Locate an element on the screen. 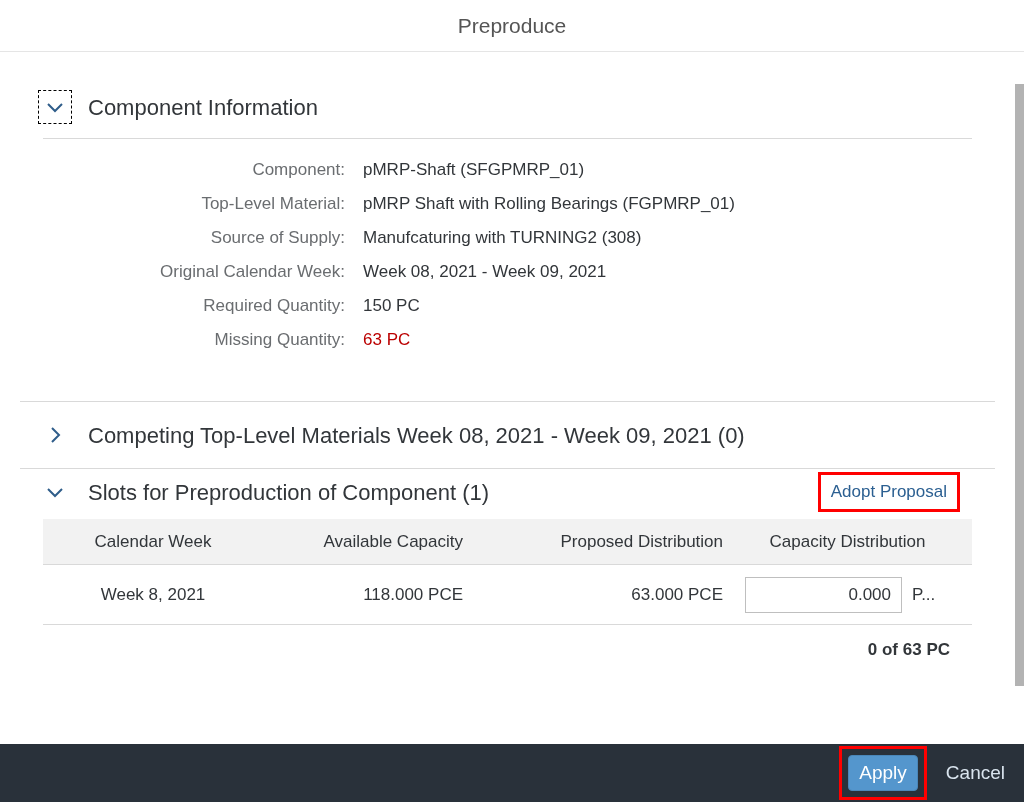  field-label: Component: is located at coordinates (298, 170).